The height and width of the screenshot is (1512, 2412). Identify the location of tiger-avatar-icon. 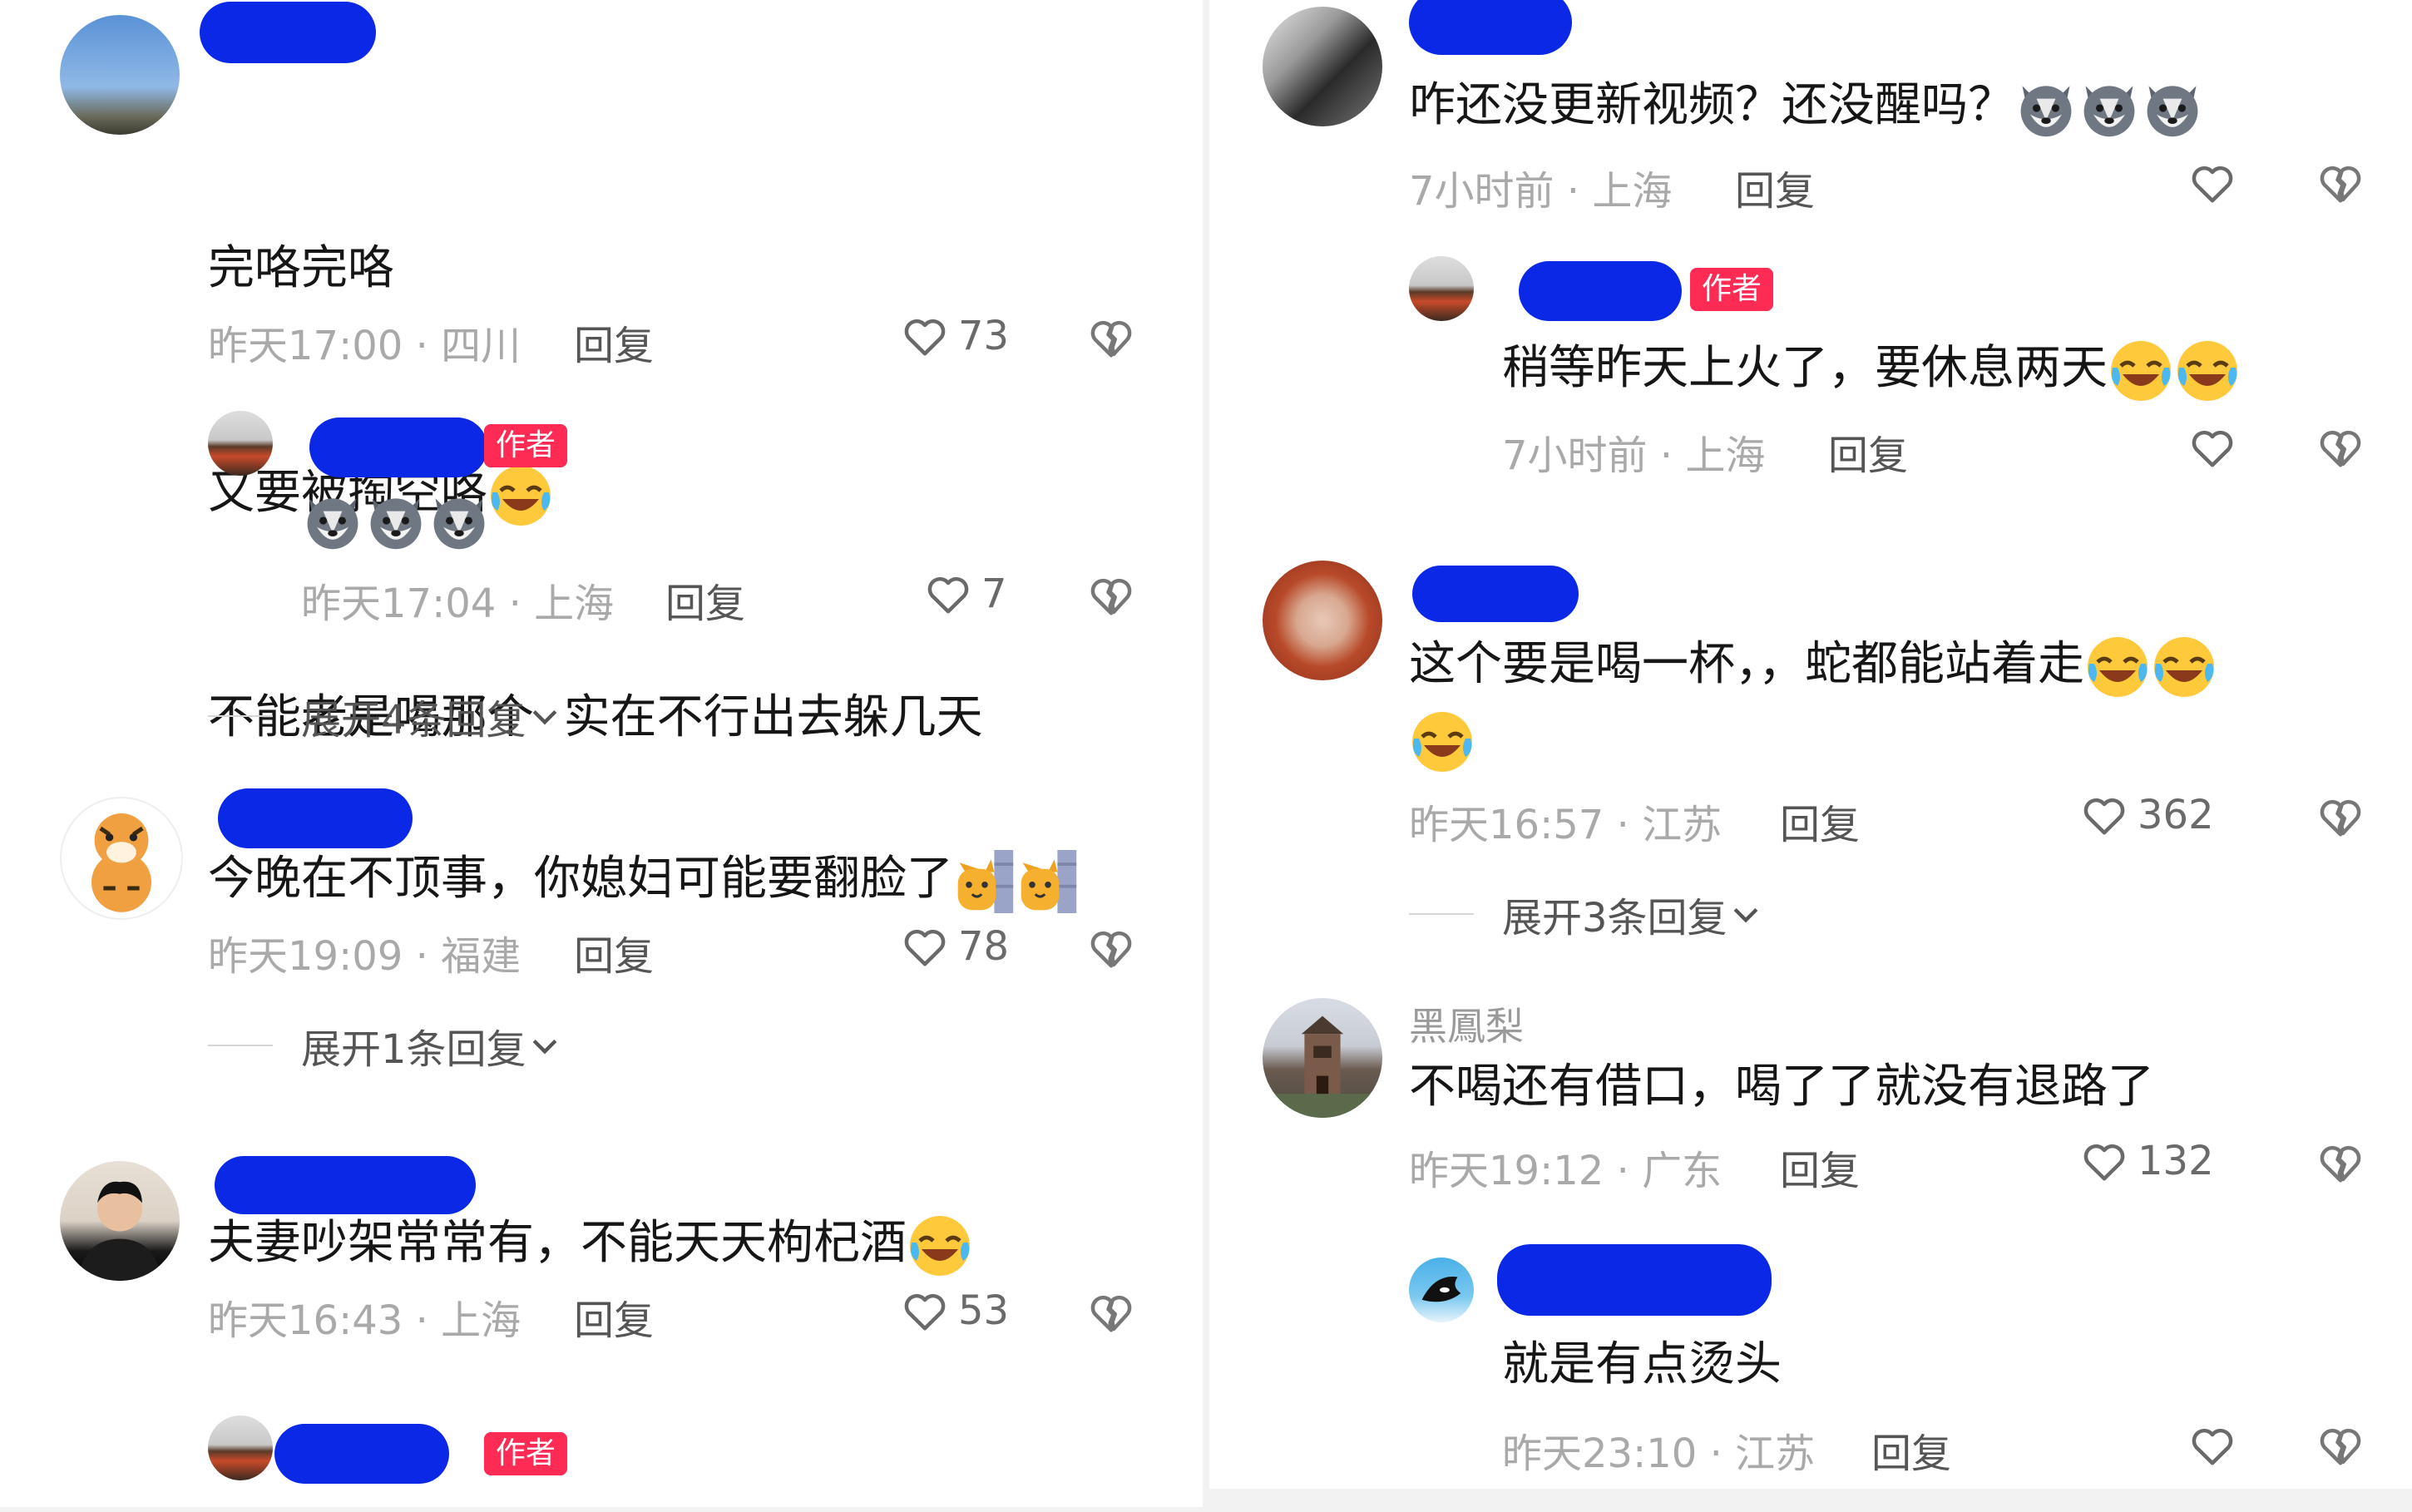
(121, 862).